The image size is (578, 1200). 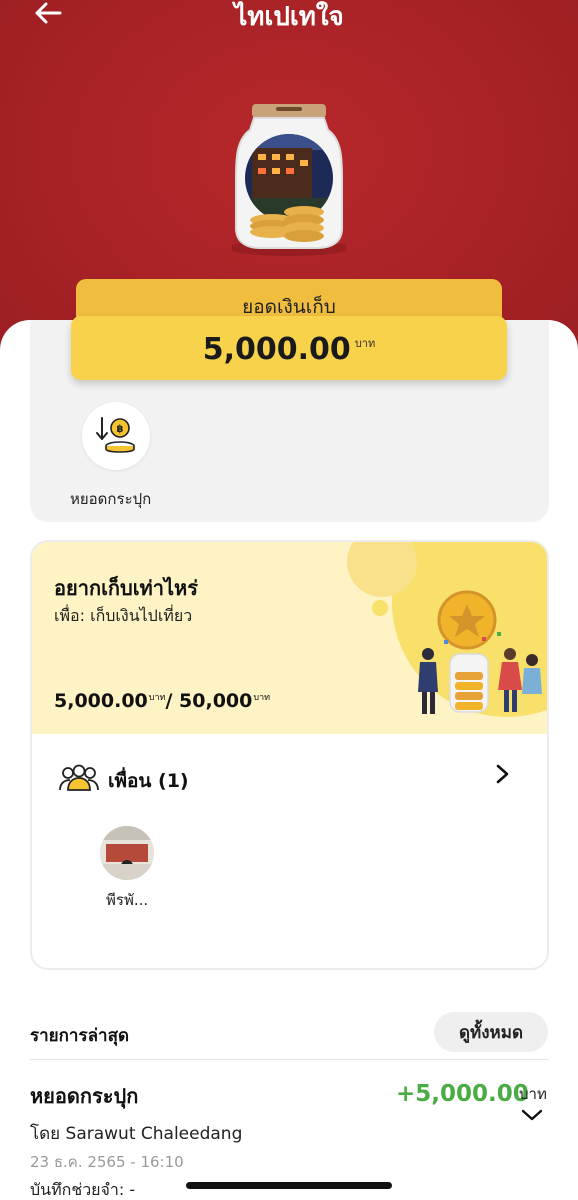 What do you see at coordinates (157, 698) in the screenshot?
I see `goal-saved-unit: บาท` at bounding box center [157, 698].